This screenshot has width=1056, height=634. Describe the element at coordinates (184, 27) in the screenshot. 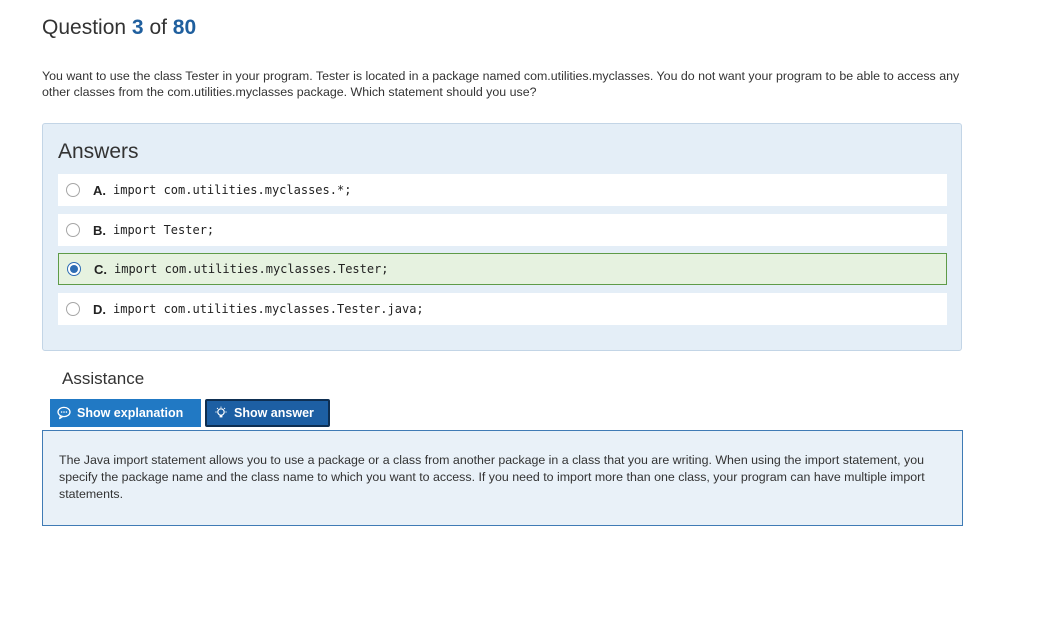

I see `question-total: 80` at that location.